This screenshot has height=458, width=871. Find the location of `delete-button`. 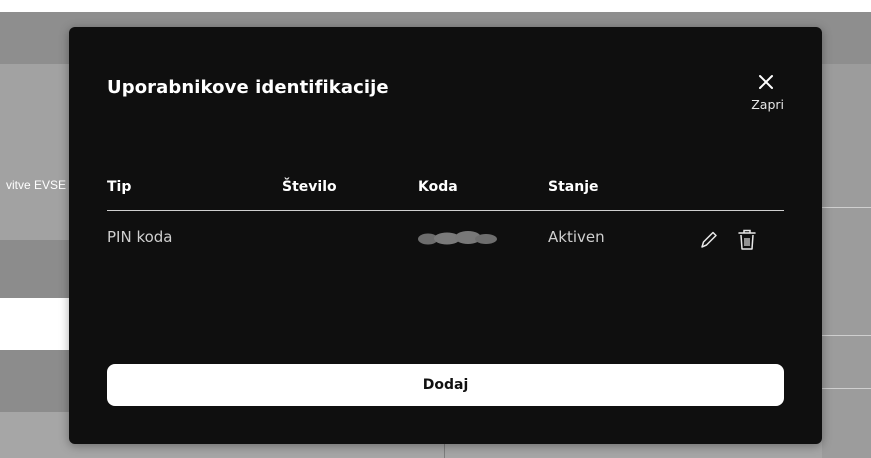

delete-button is located at coordinates (747, 240).